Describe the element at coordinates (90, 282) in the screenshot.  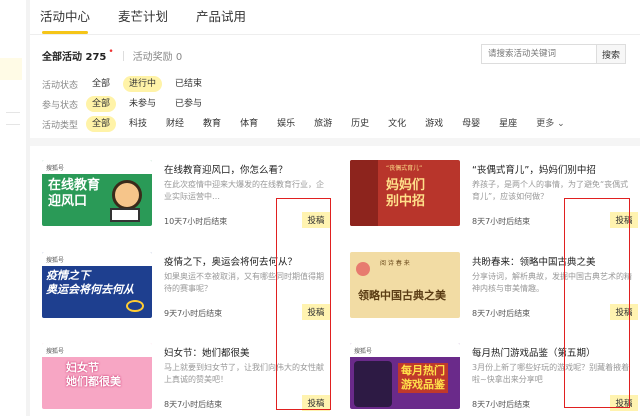
I see `thumbnail-art-text: 疫情之下 奥运会将何去何从` at that location.